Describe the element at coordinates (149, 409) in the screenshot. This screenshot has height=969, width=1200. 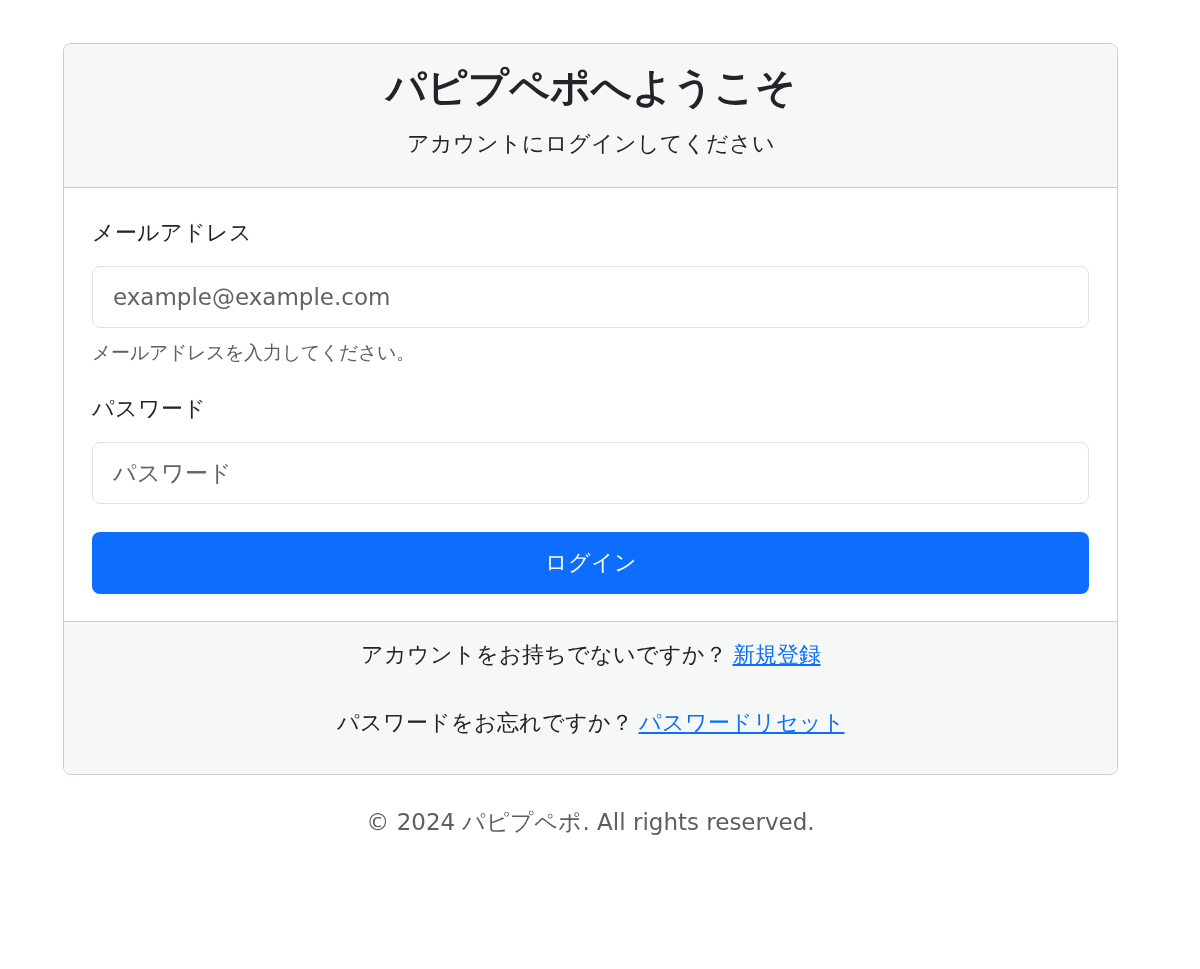
I see `field-label: パスワード` at that location.